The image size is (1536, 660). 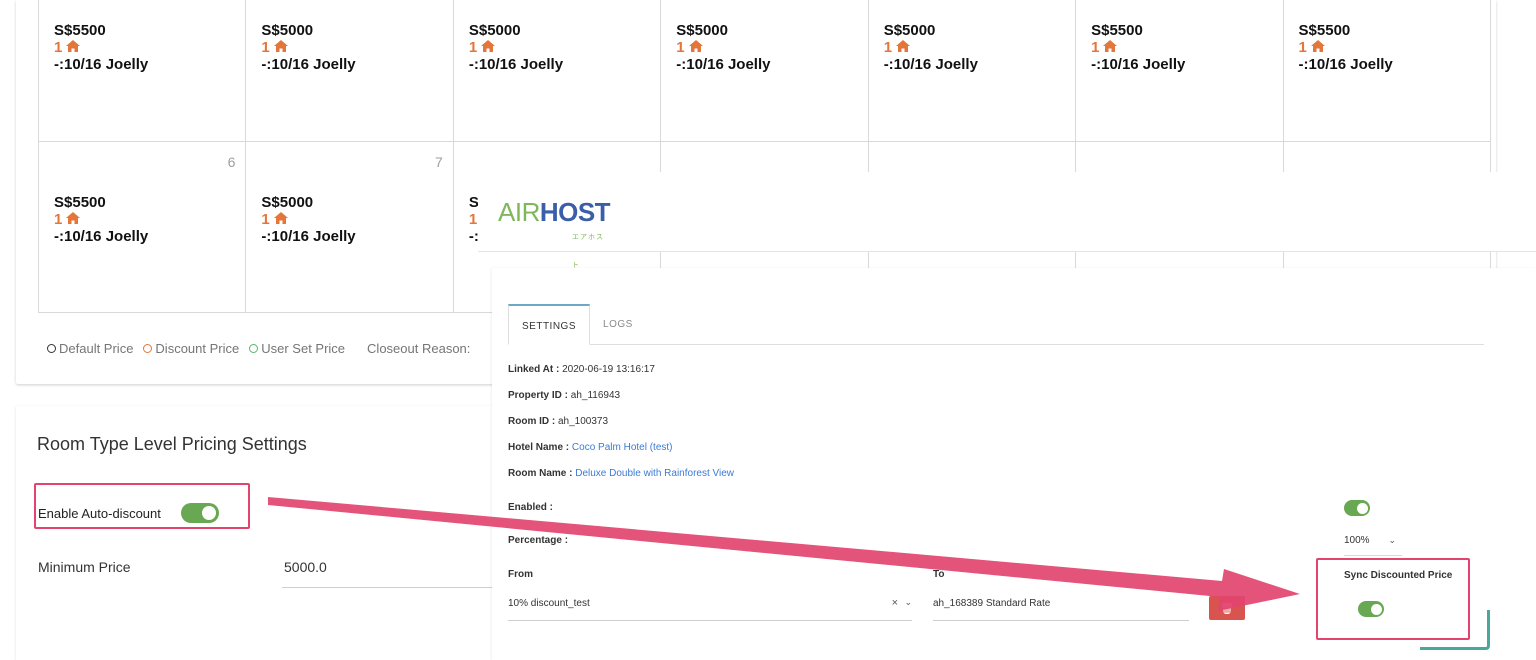 I want to click on minimum-price-label: Minimum Price, so click(x=84, y=567).